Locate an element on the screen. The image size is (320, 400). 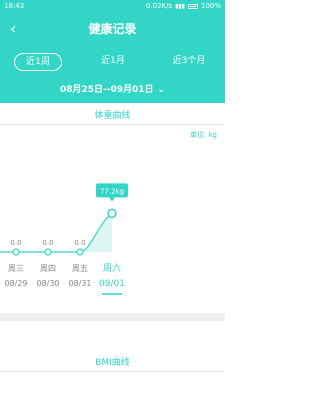
x-tick-date: 09/01 is located at coordinates (112, 284).